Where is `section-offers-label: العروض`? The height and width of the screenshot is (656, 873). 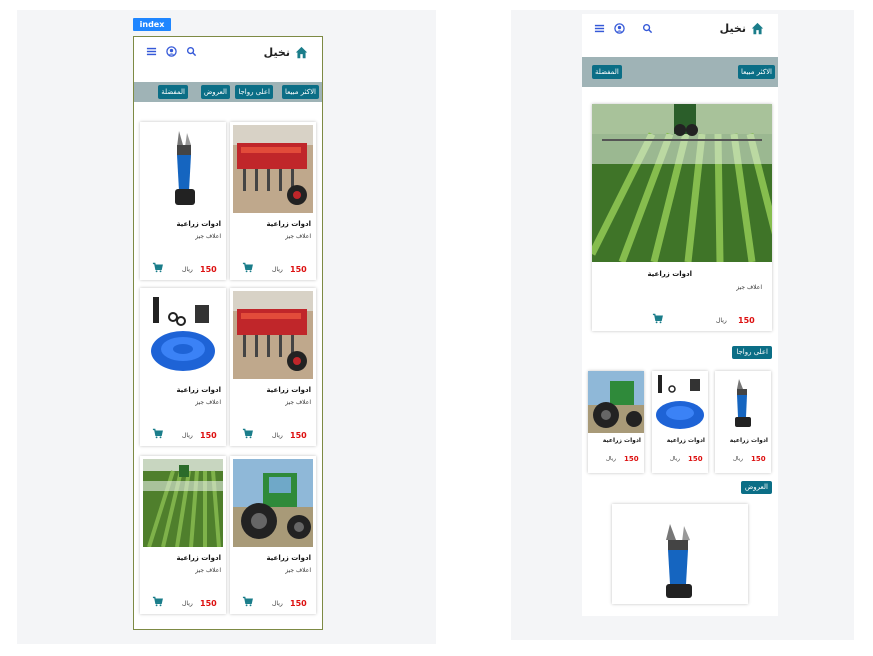
section-offers-label: العروض is located at coordinates (756, 487).